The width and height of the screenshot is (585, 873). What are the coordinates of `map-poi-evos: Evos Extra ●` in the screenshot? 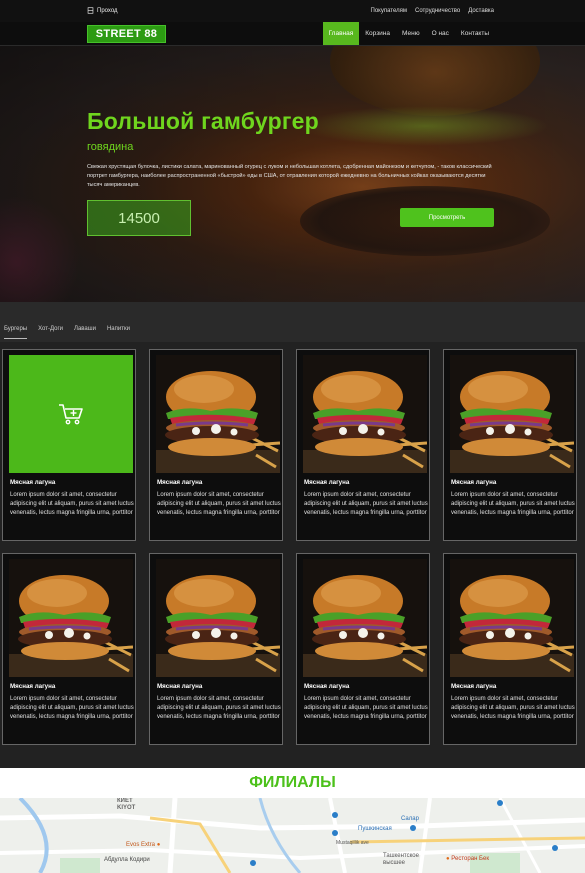 It's located at (143, 845).